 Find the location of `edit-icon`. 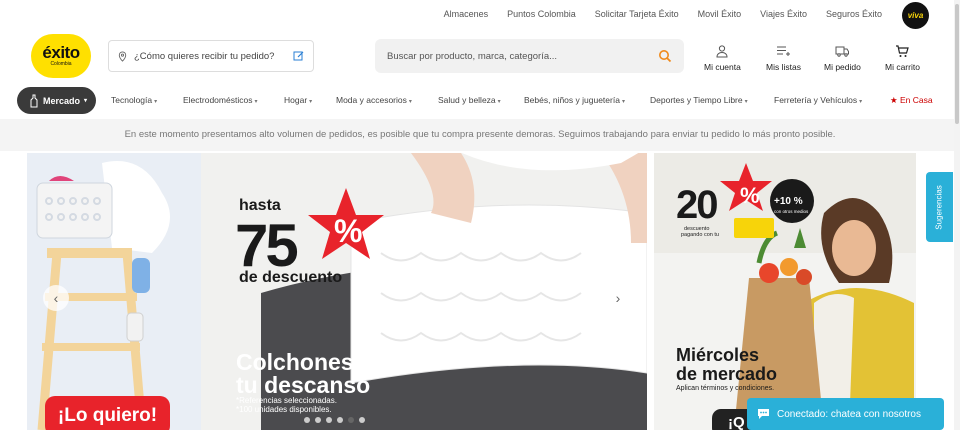

edit-icon is located at coordinates (299, 56).